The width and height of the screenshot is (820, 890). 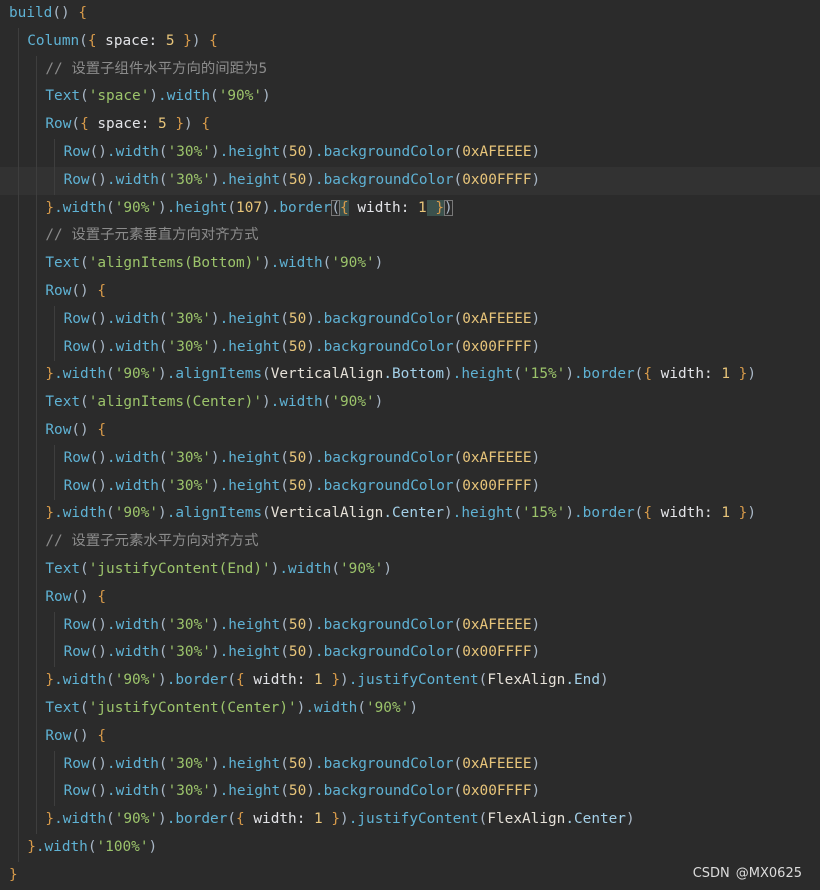 I want to click on code-property: width:, so click(x=687, y=374).